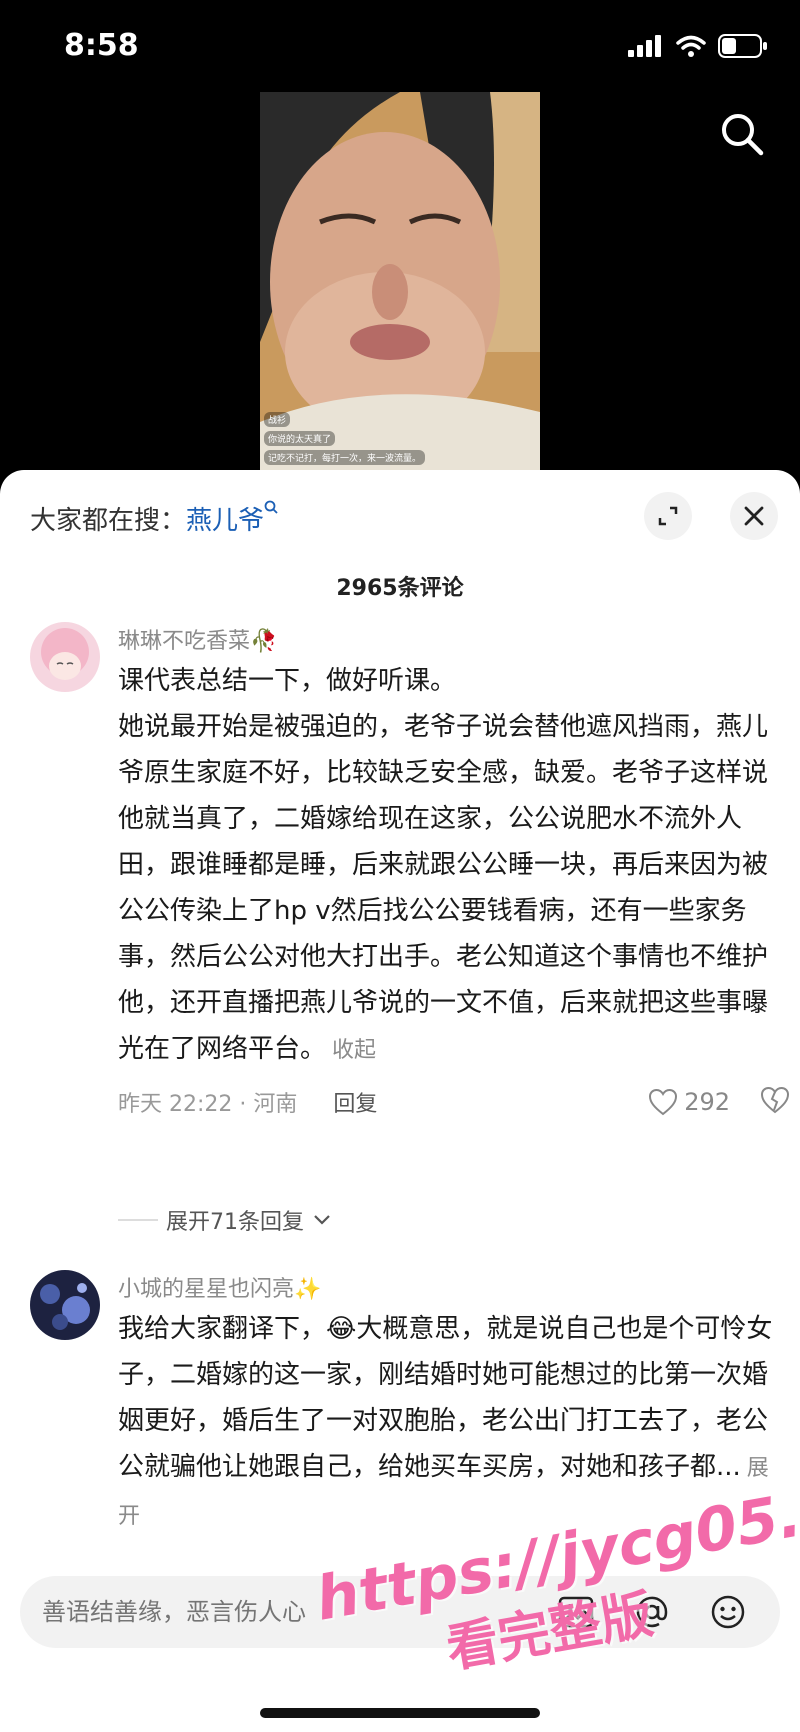  Describe the element at coordinates (271, 507) in the screenshot. I see `small-search-icon` at that location.